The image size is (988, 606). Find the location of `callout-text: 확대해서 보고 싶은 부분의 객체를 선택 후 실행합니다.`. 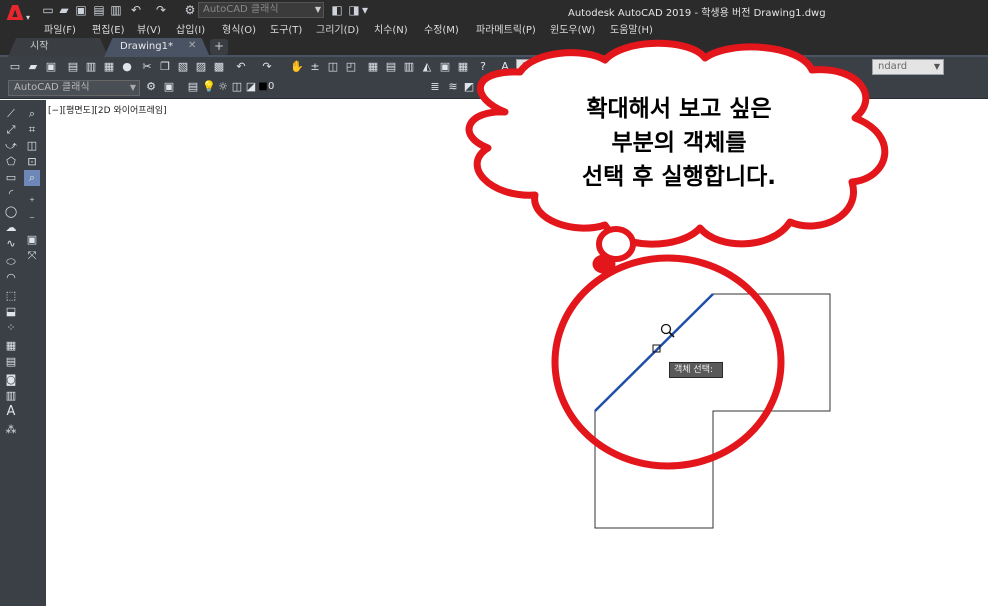

callout-text: 확대해서 보고 싶은 부분의 객체를 선택 후 실행합니다. is located at coordinates (679, 143).